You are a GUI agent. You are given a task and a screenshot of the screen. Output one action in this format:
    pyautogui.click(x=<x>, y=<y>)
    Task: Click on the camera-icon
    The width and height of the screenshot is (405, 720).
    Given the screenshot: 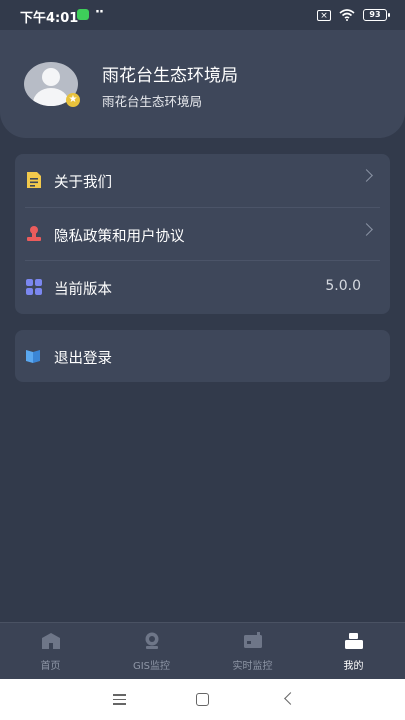 What is the action you would take?
    pyautogui.click(x=152, y=640)
    